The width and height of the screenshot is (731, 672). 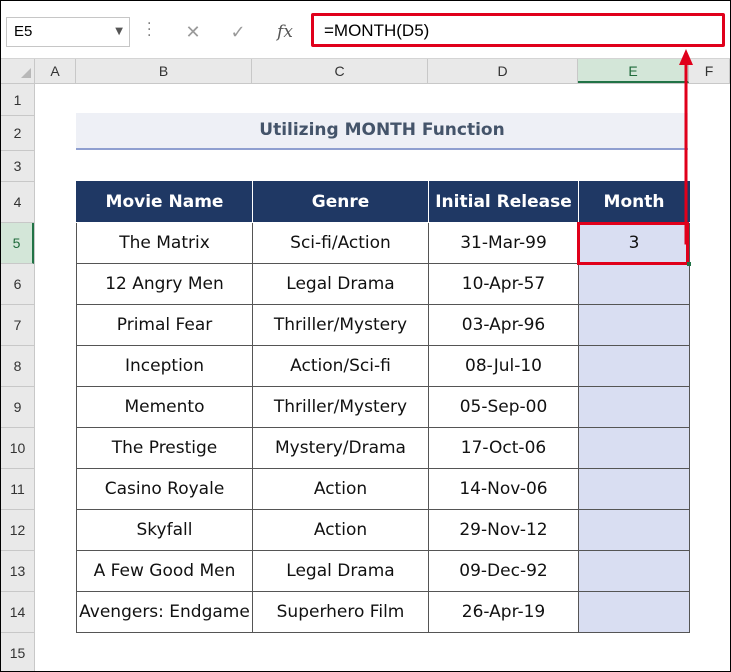 I want to click on cell-movie: Skyfall, so click(x=164, y=530).